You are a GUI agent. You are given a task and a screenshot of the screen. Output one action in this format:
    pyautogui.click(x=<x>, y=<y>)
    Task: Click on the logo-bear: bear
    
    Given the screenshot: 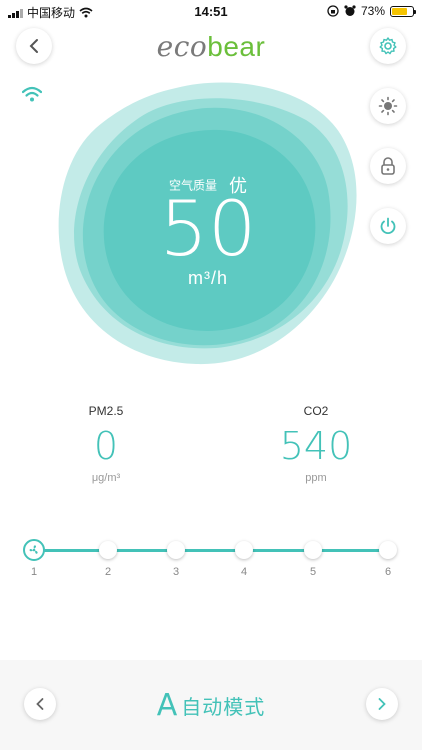 What is the action you would take?
    pyautogui.click(x=236, y=46)
    